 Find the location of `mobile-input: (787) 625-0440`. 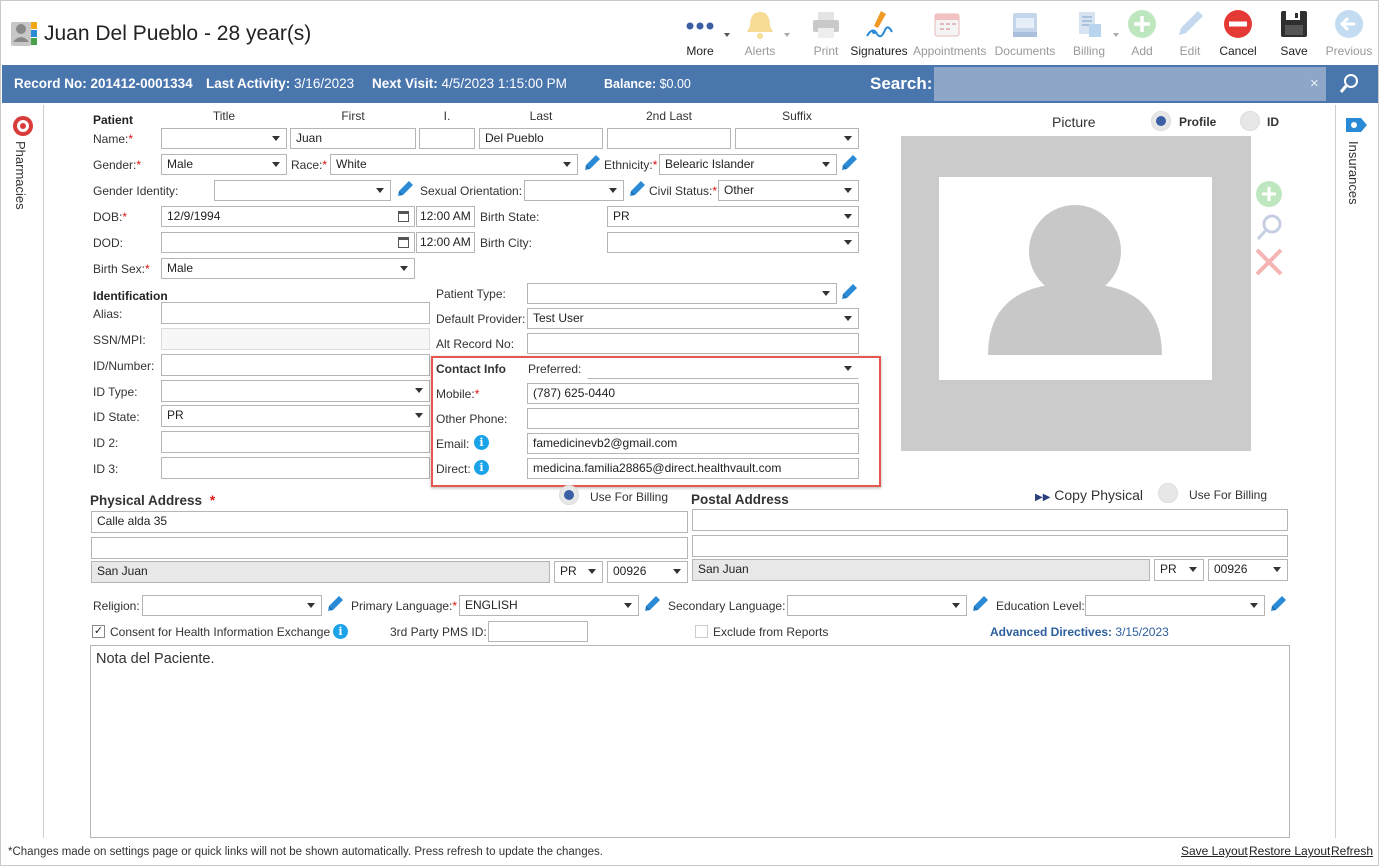

mobile-input: (787) 625-0440 is located at coordinates (693, 393).